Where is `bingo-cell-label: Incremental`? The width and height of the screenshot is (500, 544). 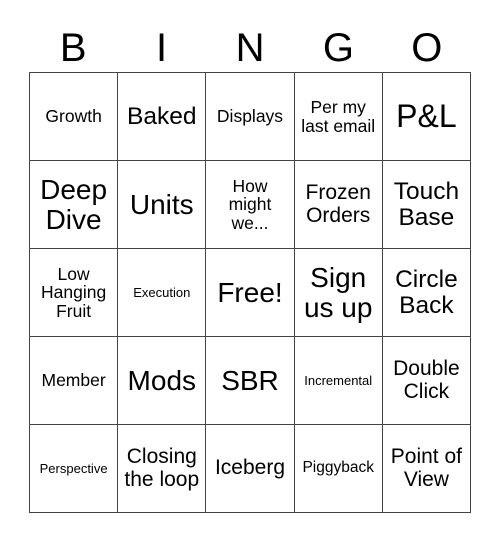 bingo-cell-label: Incremental is located at coordinates (338, 380).